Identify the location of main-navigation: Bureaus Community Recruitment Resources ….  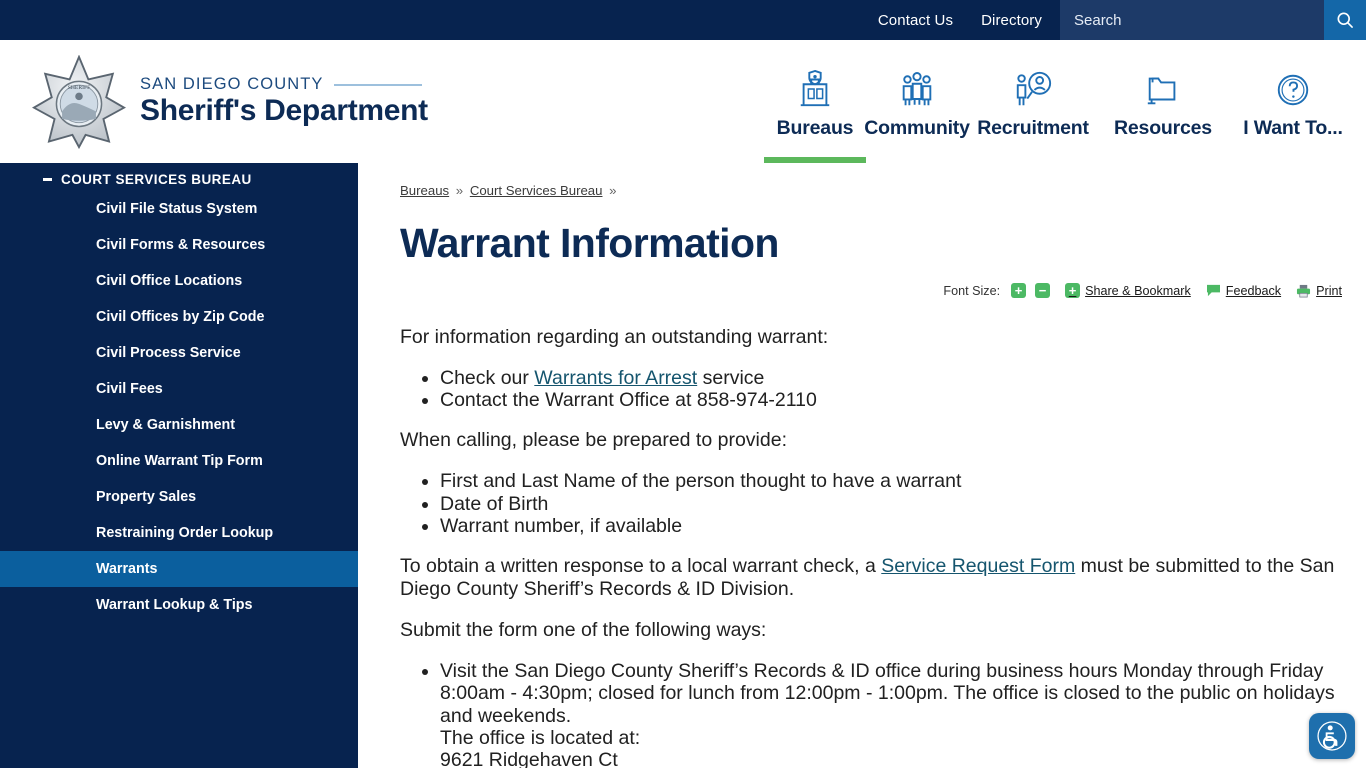
(1065, 101).